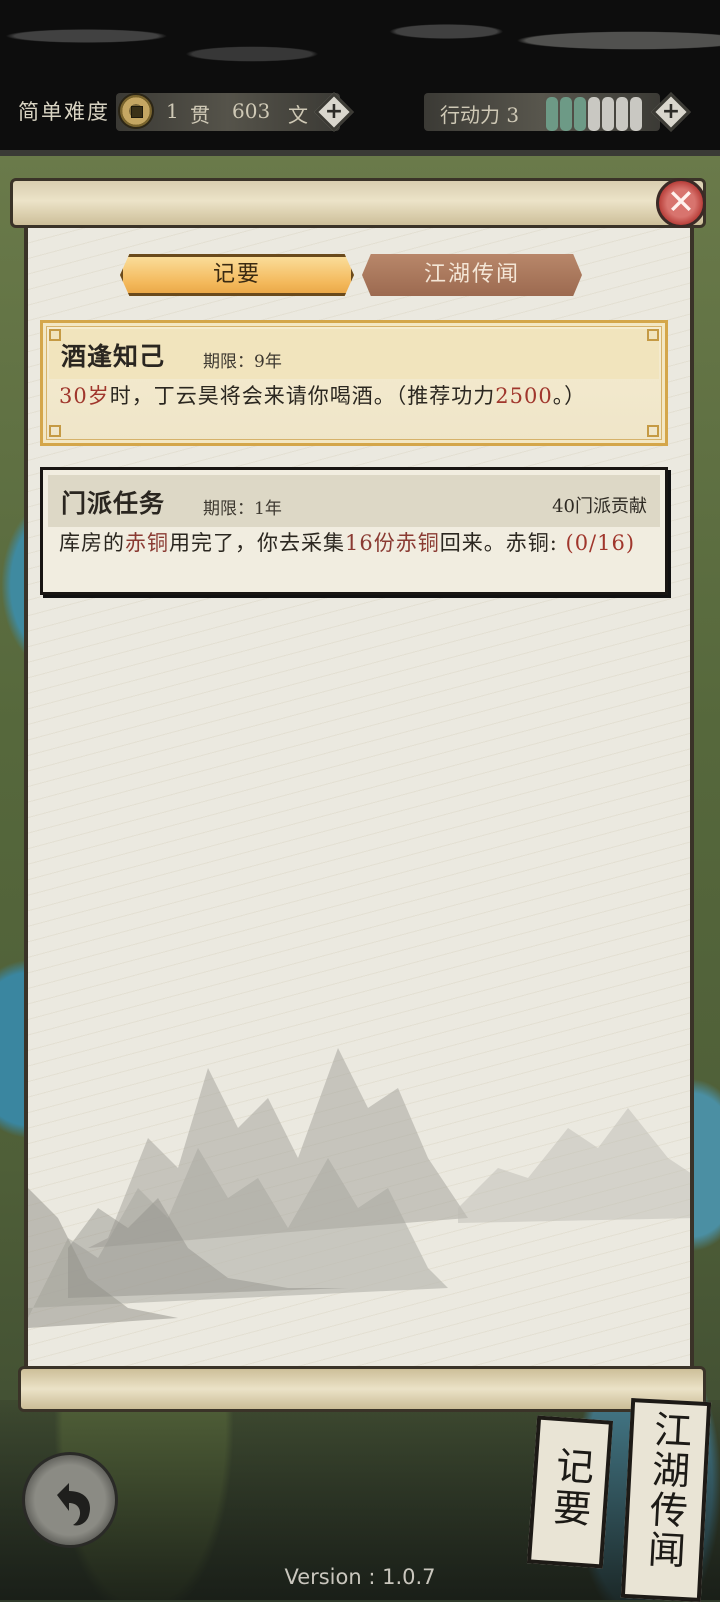 This screenshot has width=720, height=1602. I want to click on action-points-label: 行动力 3, so click(480, 115).